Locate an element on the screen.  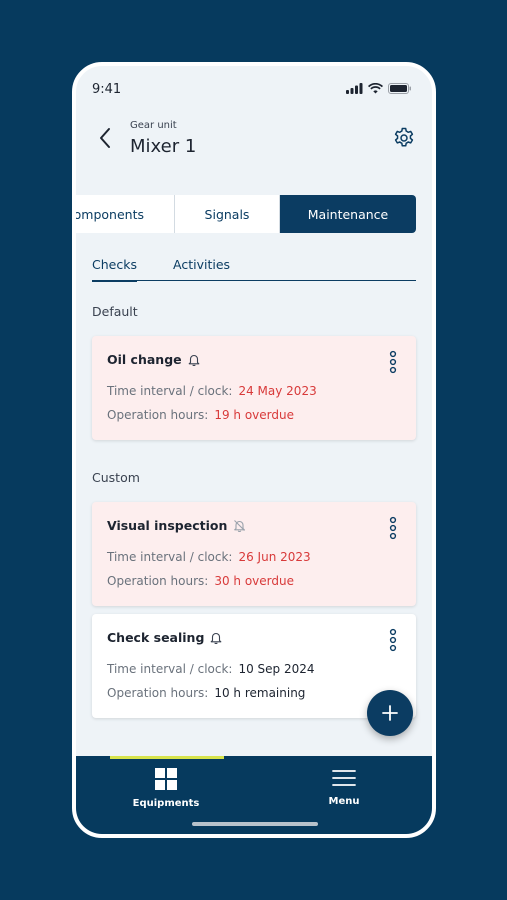
status-bar: 9:41 is located at coordinates (254, 90).